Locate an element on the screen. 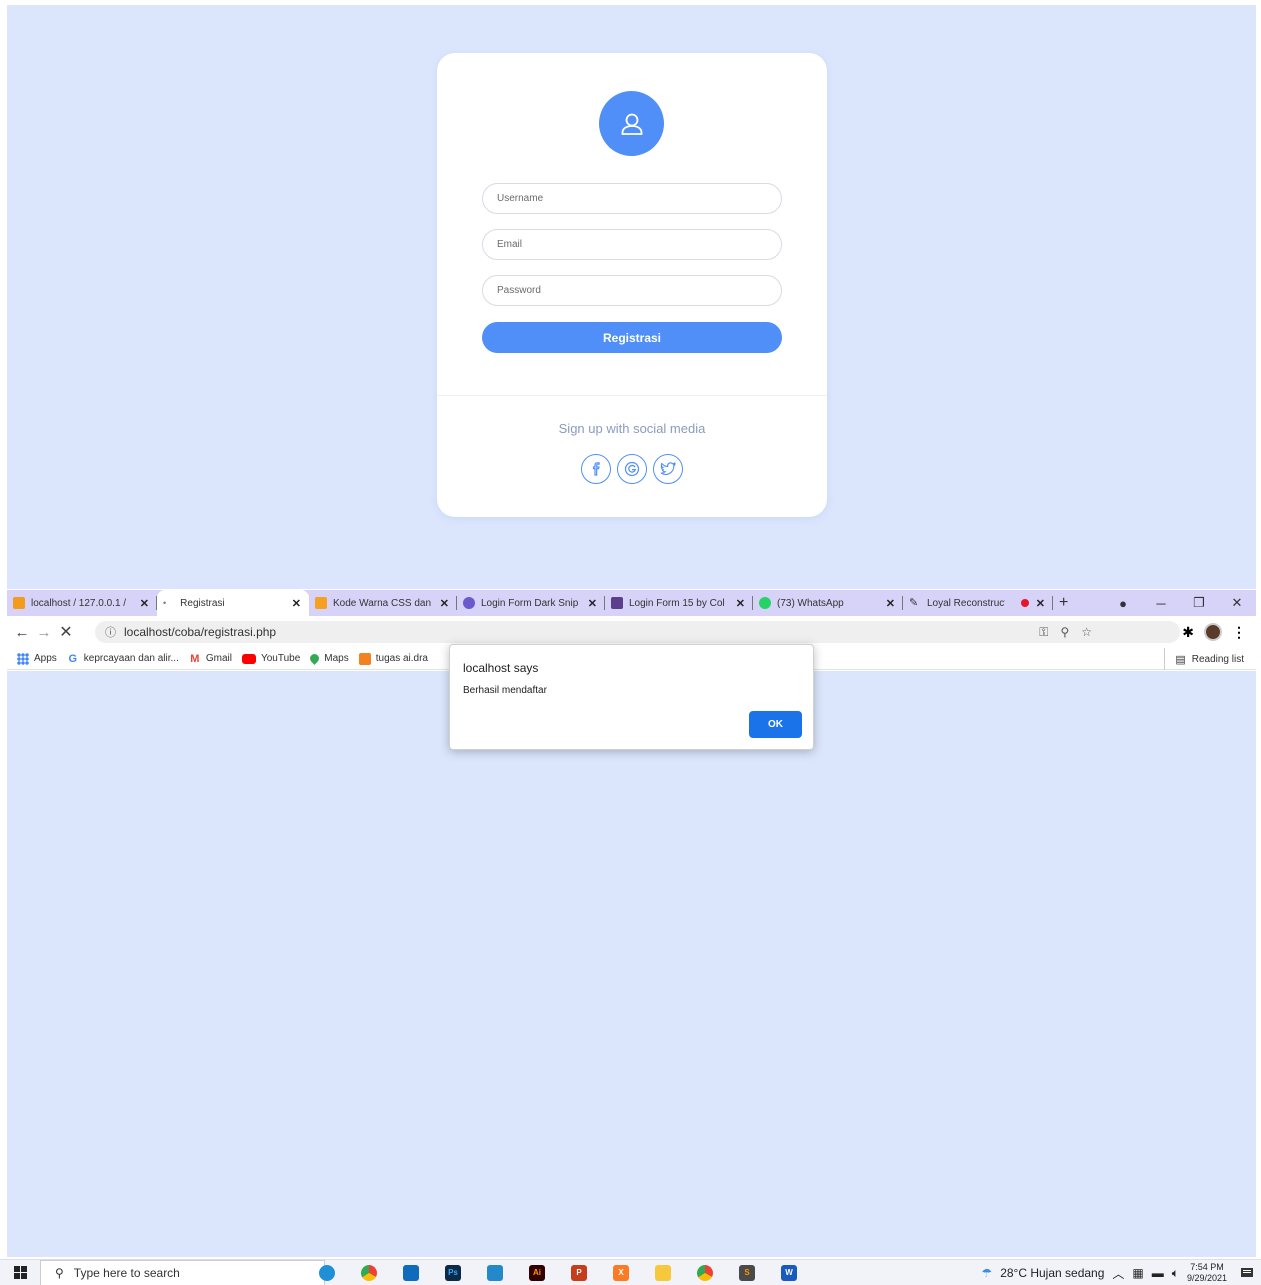 The image size is (1261, 1285). tab-login-form-dark: Login Form Dark Snip ✕ is located at coordinates (531, 603).